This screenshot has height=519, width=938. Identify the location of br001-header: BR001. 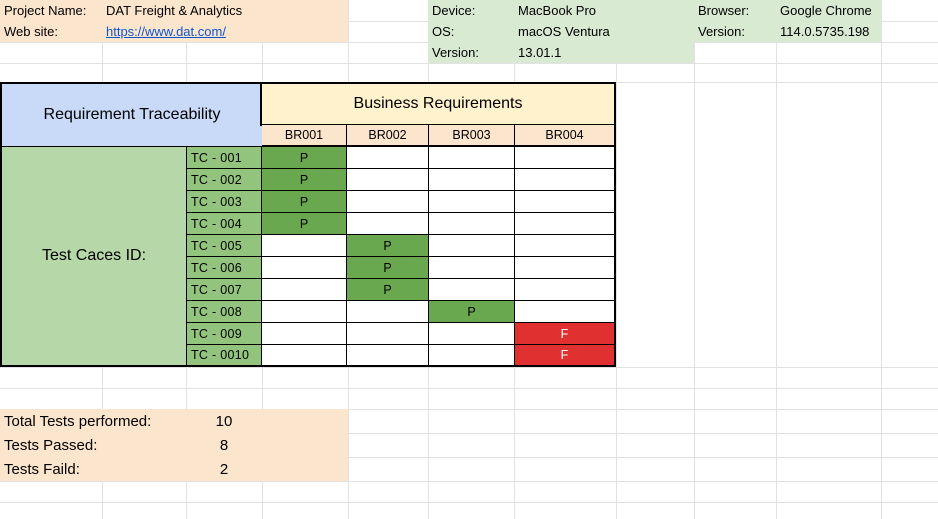
(304, 136).